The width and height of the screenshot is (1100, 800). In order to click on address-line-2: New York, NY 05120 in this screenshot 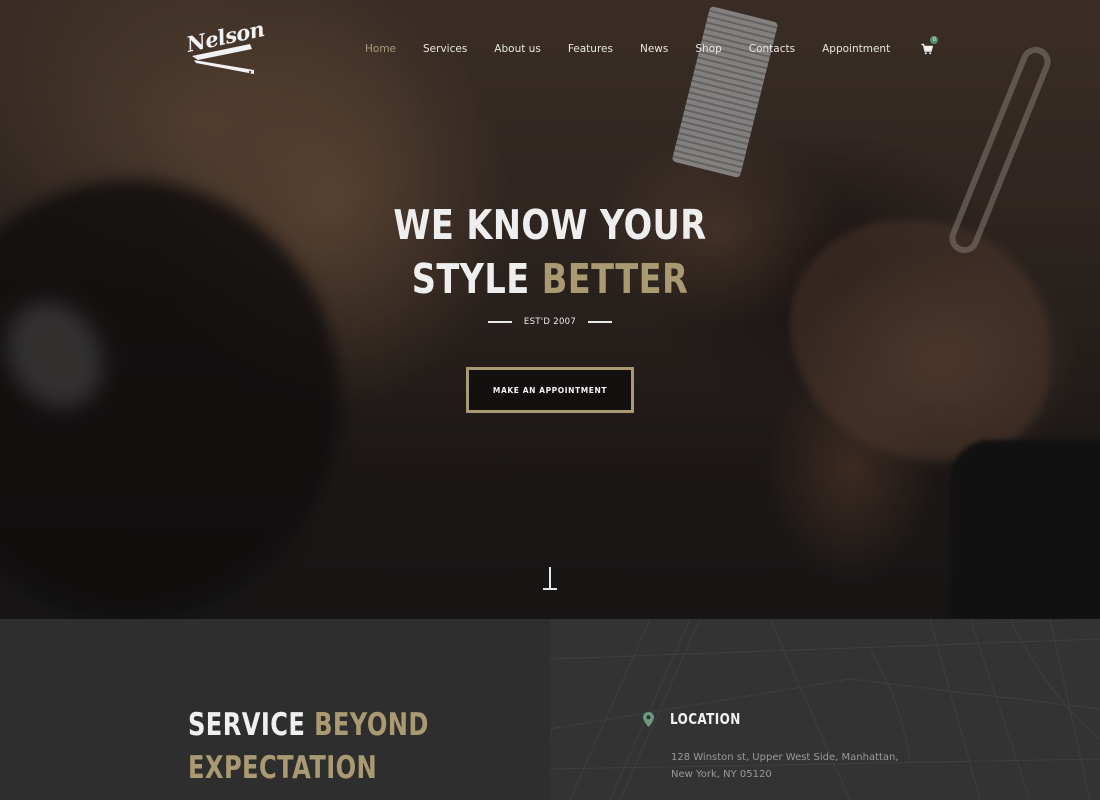, I will do `click(721, 774)`.